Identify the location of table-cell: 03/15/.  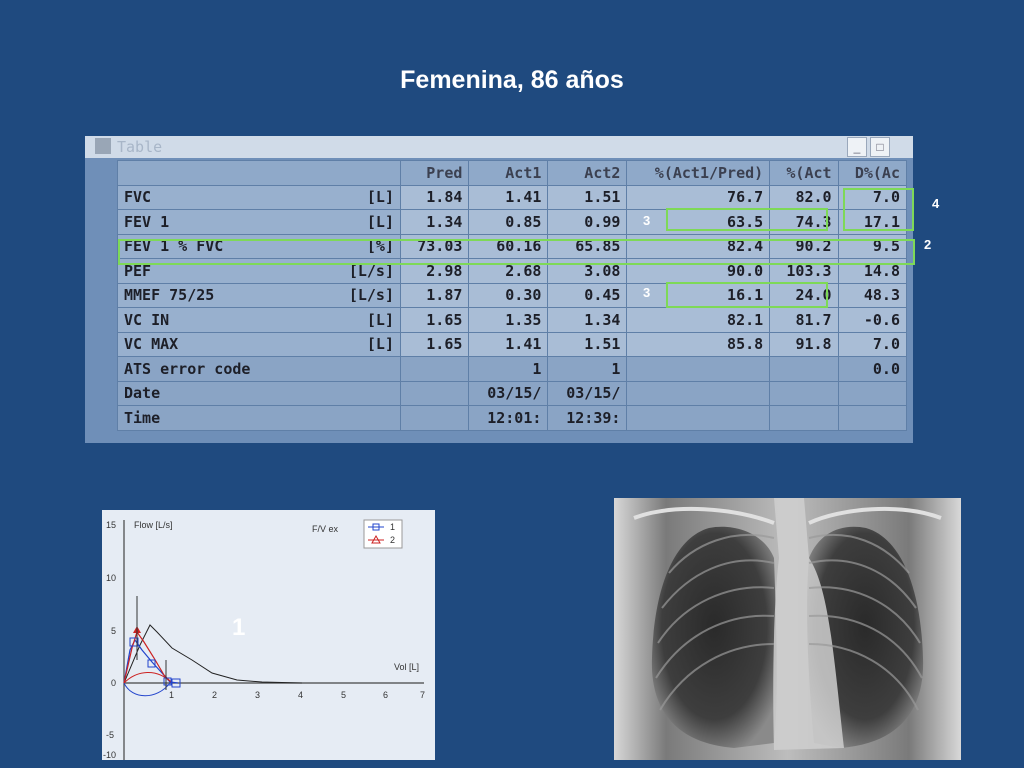
(587, 393).